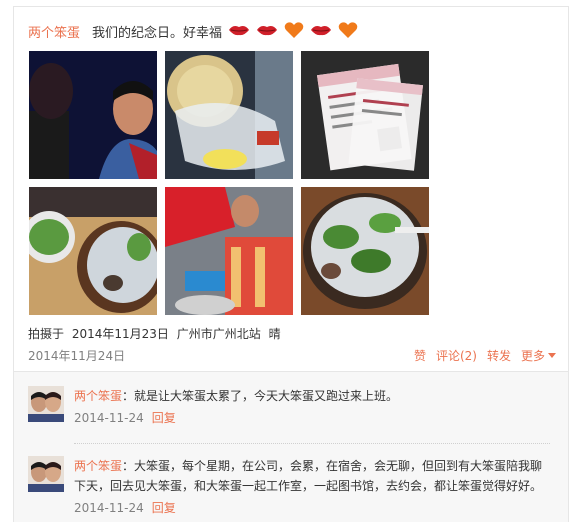 The height and width of the screenshot is (522, 577). I want to click on like-button: 赞, so click(420, 355).